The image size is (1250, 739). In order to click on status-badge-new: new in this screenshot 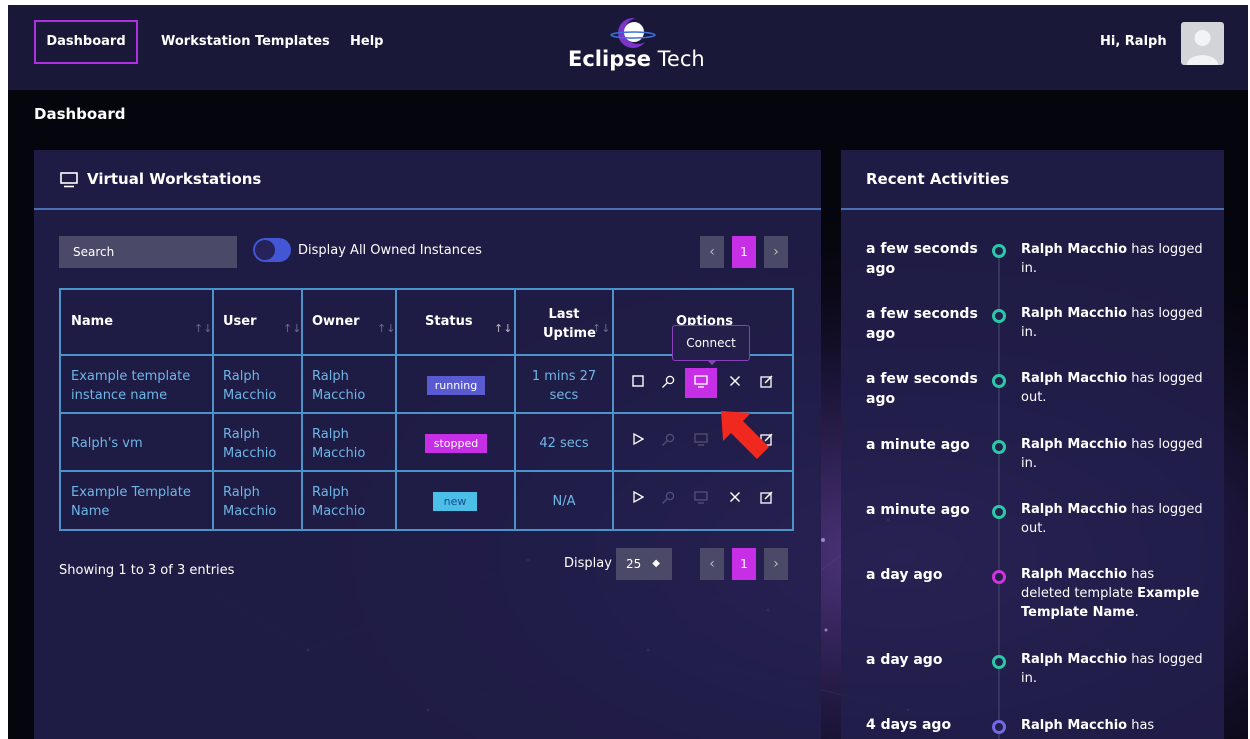, I will do `click(455, 501)`.